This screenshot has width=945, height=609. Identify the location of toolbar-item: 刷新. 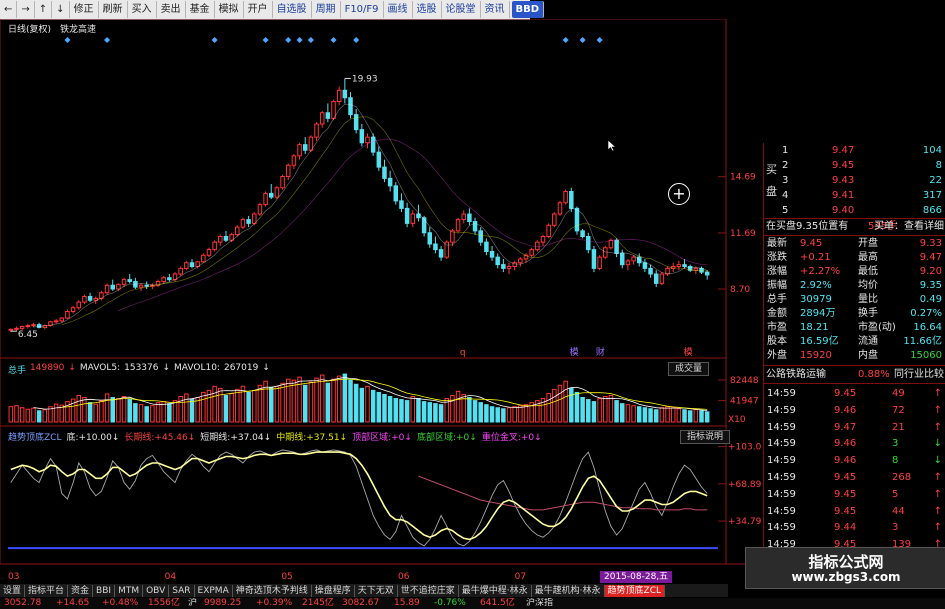
(113, 9).